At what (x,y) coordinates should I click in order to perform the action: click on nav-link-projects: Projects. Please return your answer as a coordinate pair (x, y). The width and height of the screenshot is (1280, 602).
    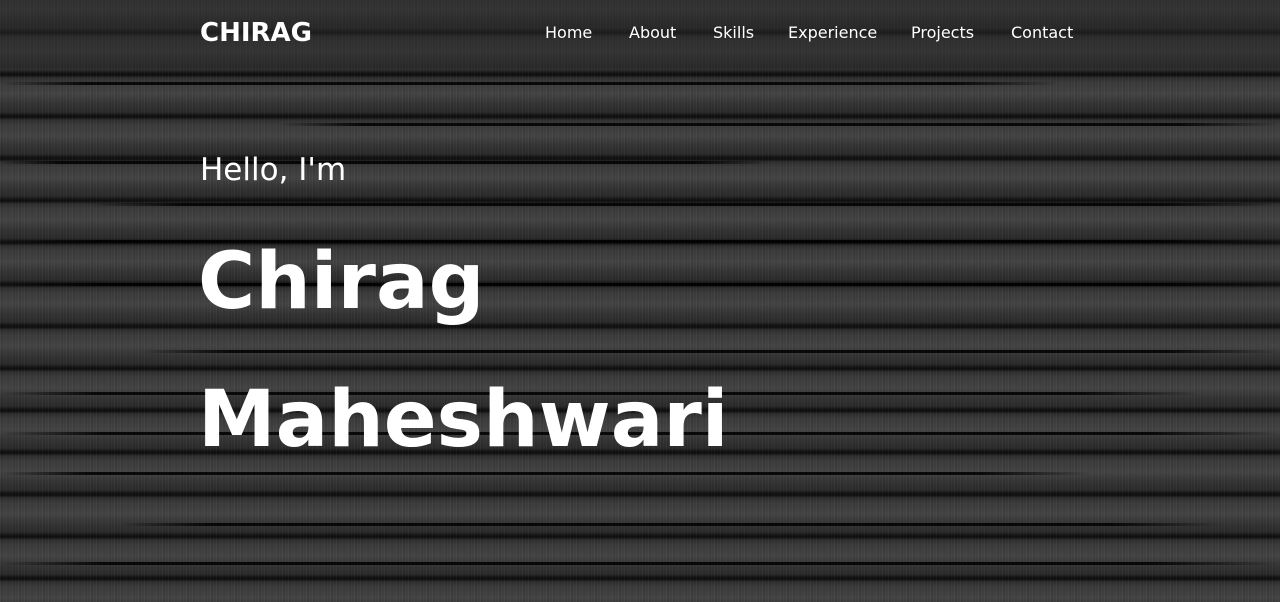
    Looking at the image, I should click on (942, 33).